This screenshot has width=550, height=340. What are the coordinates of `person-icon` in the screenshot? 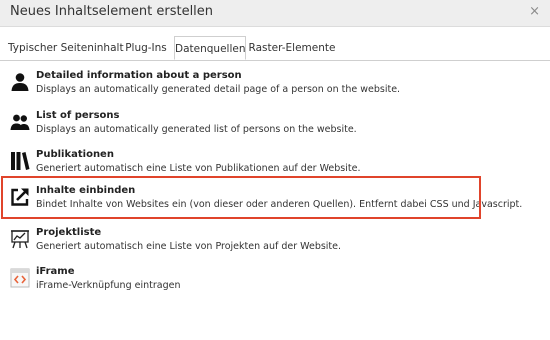 It's located at (20, 82).